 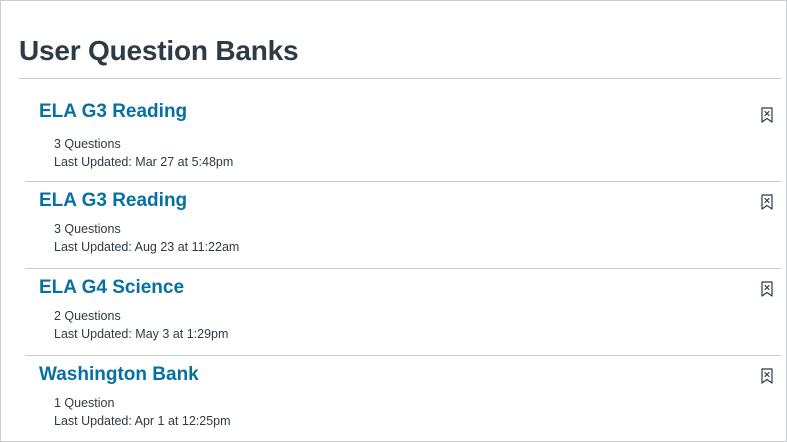 What do you see at coordinates (141, 334) in the screenshot?
I see `last-updated: Last Updated: May 3 at 1:29pm` at bounding box center [141, 334].